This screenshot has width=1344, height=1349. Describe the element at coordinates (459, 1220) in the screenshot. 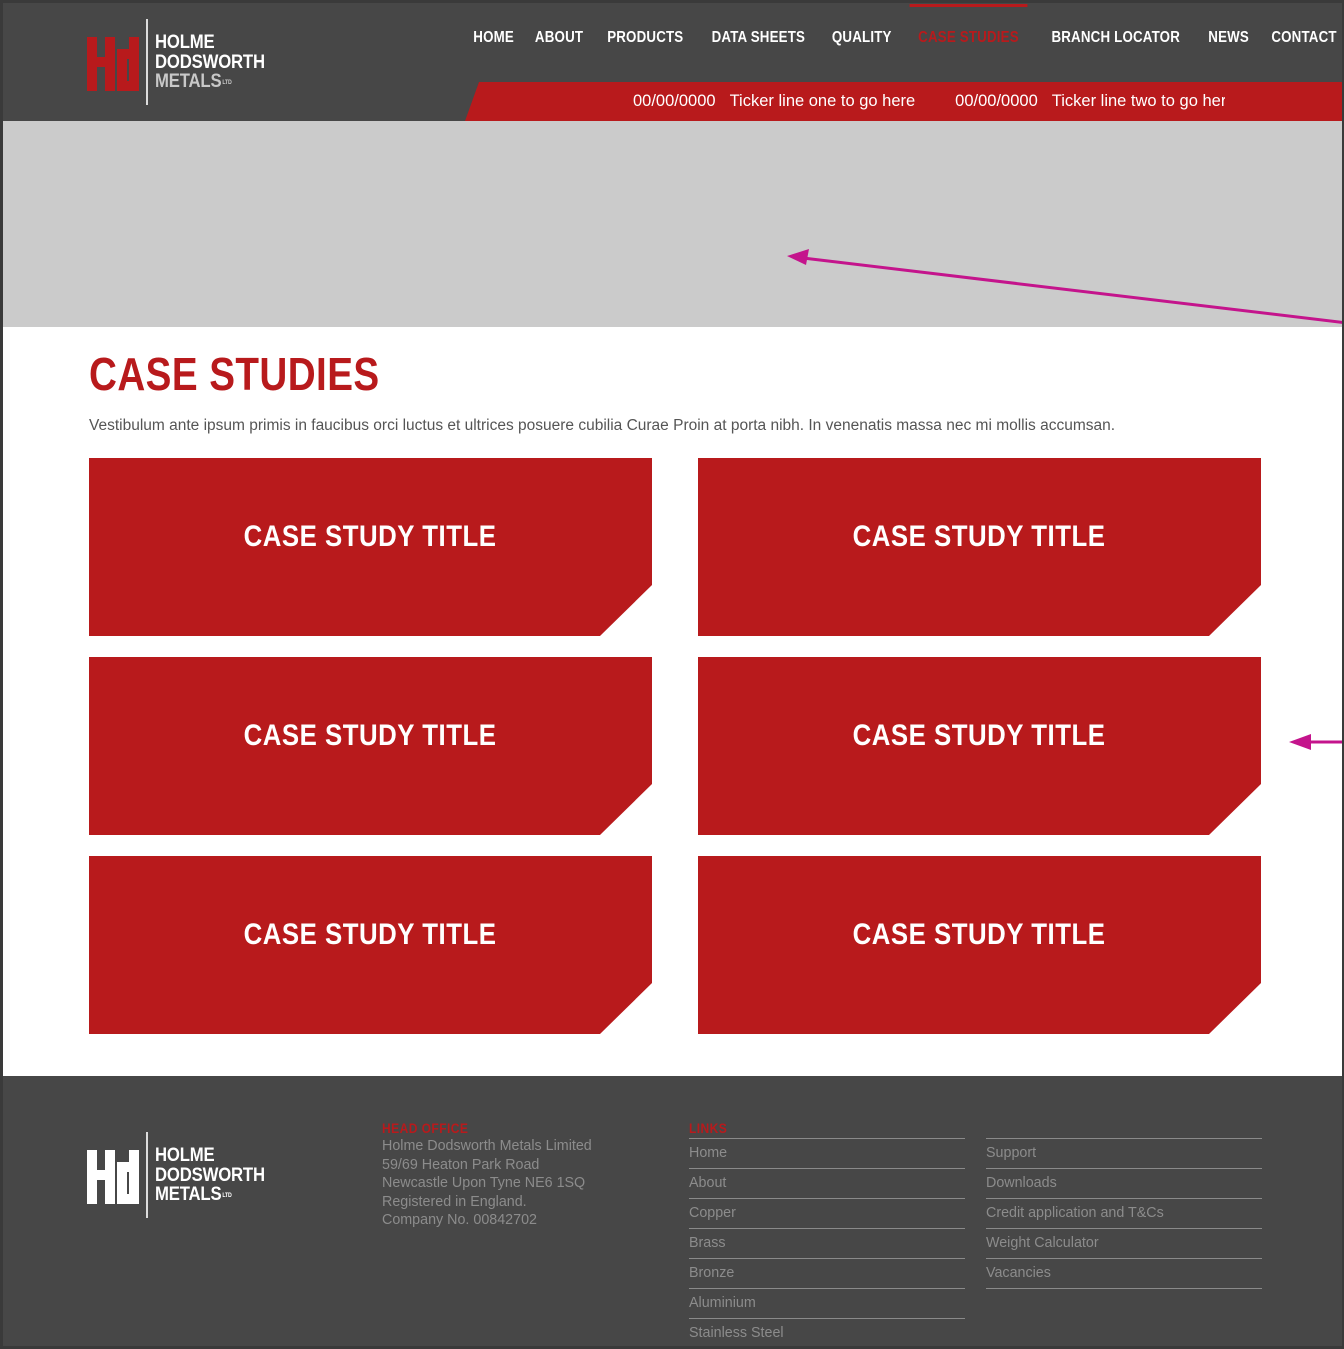

I see `address-line: Company No. 00842702` at that location.